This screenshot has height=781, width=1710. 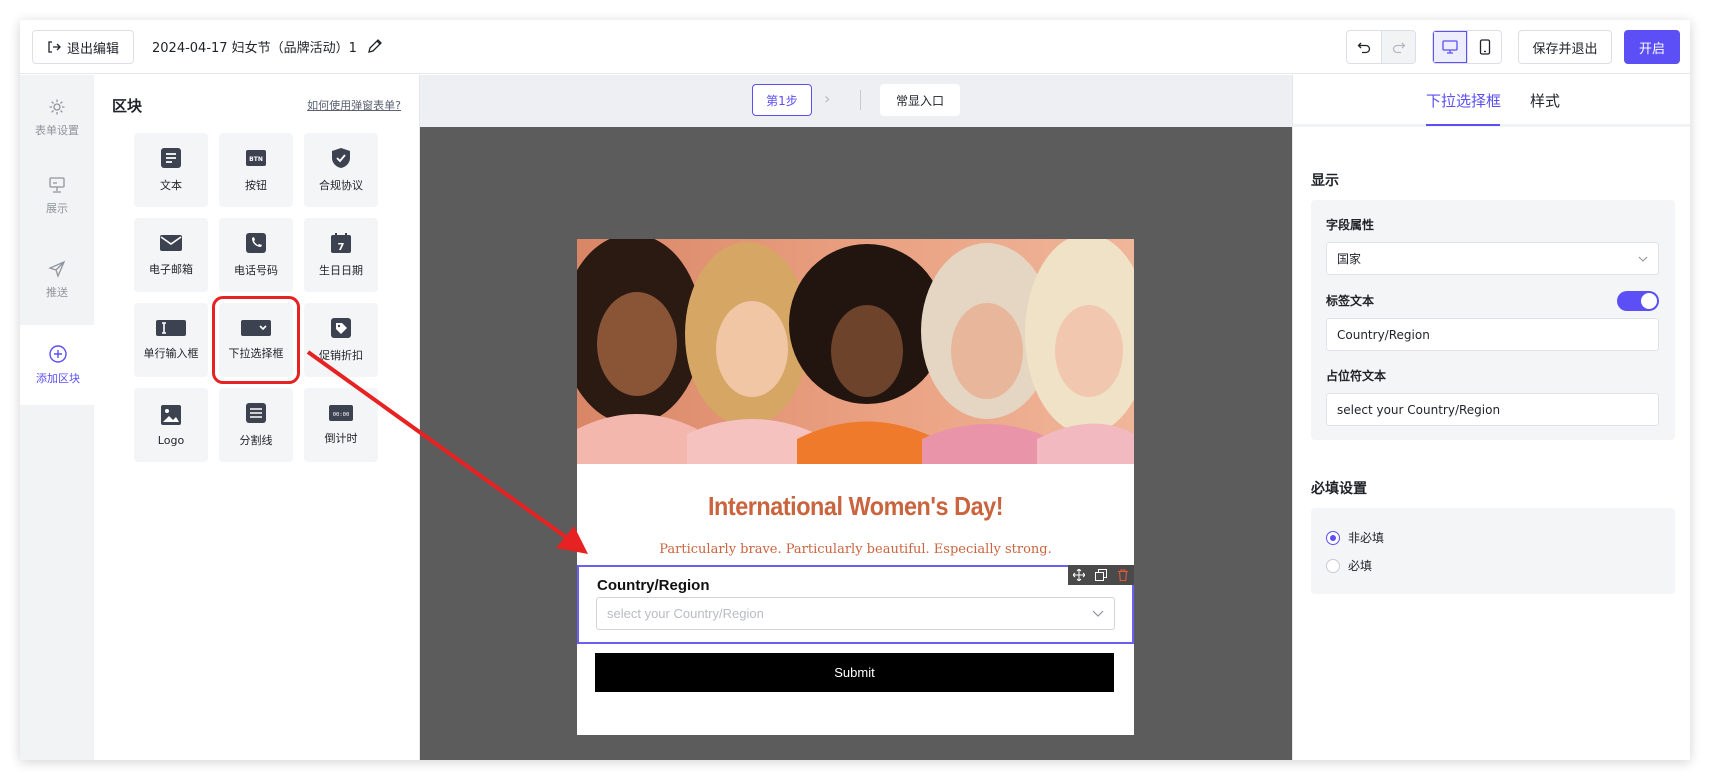 I want to click on rail-item-push: 推送, so click(x=57, y=280).